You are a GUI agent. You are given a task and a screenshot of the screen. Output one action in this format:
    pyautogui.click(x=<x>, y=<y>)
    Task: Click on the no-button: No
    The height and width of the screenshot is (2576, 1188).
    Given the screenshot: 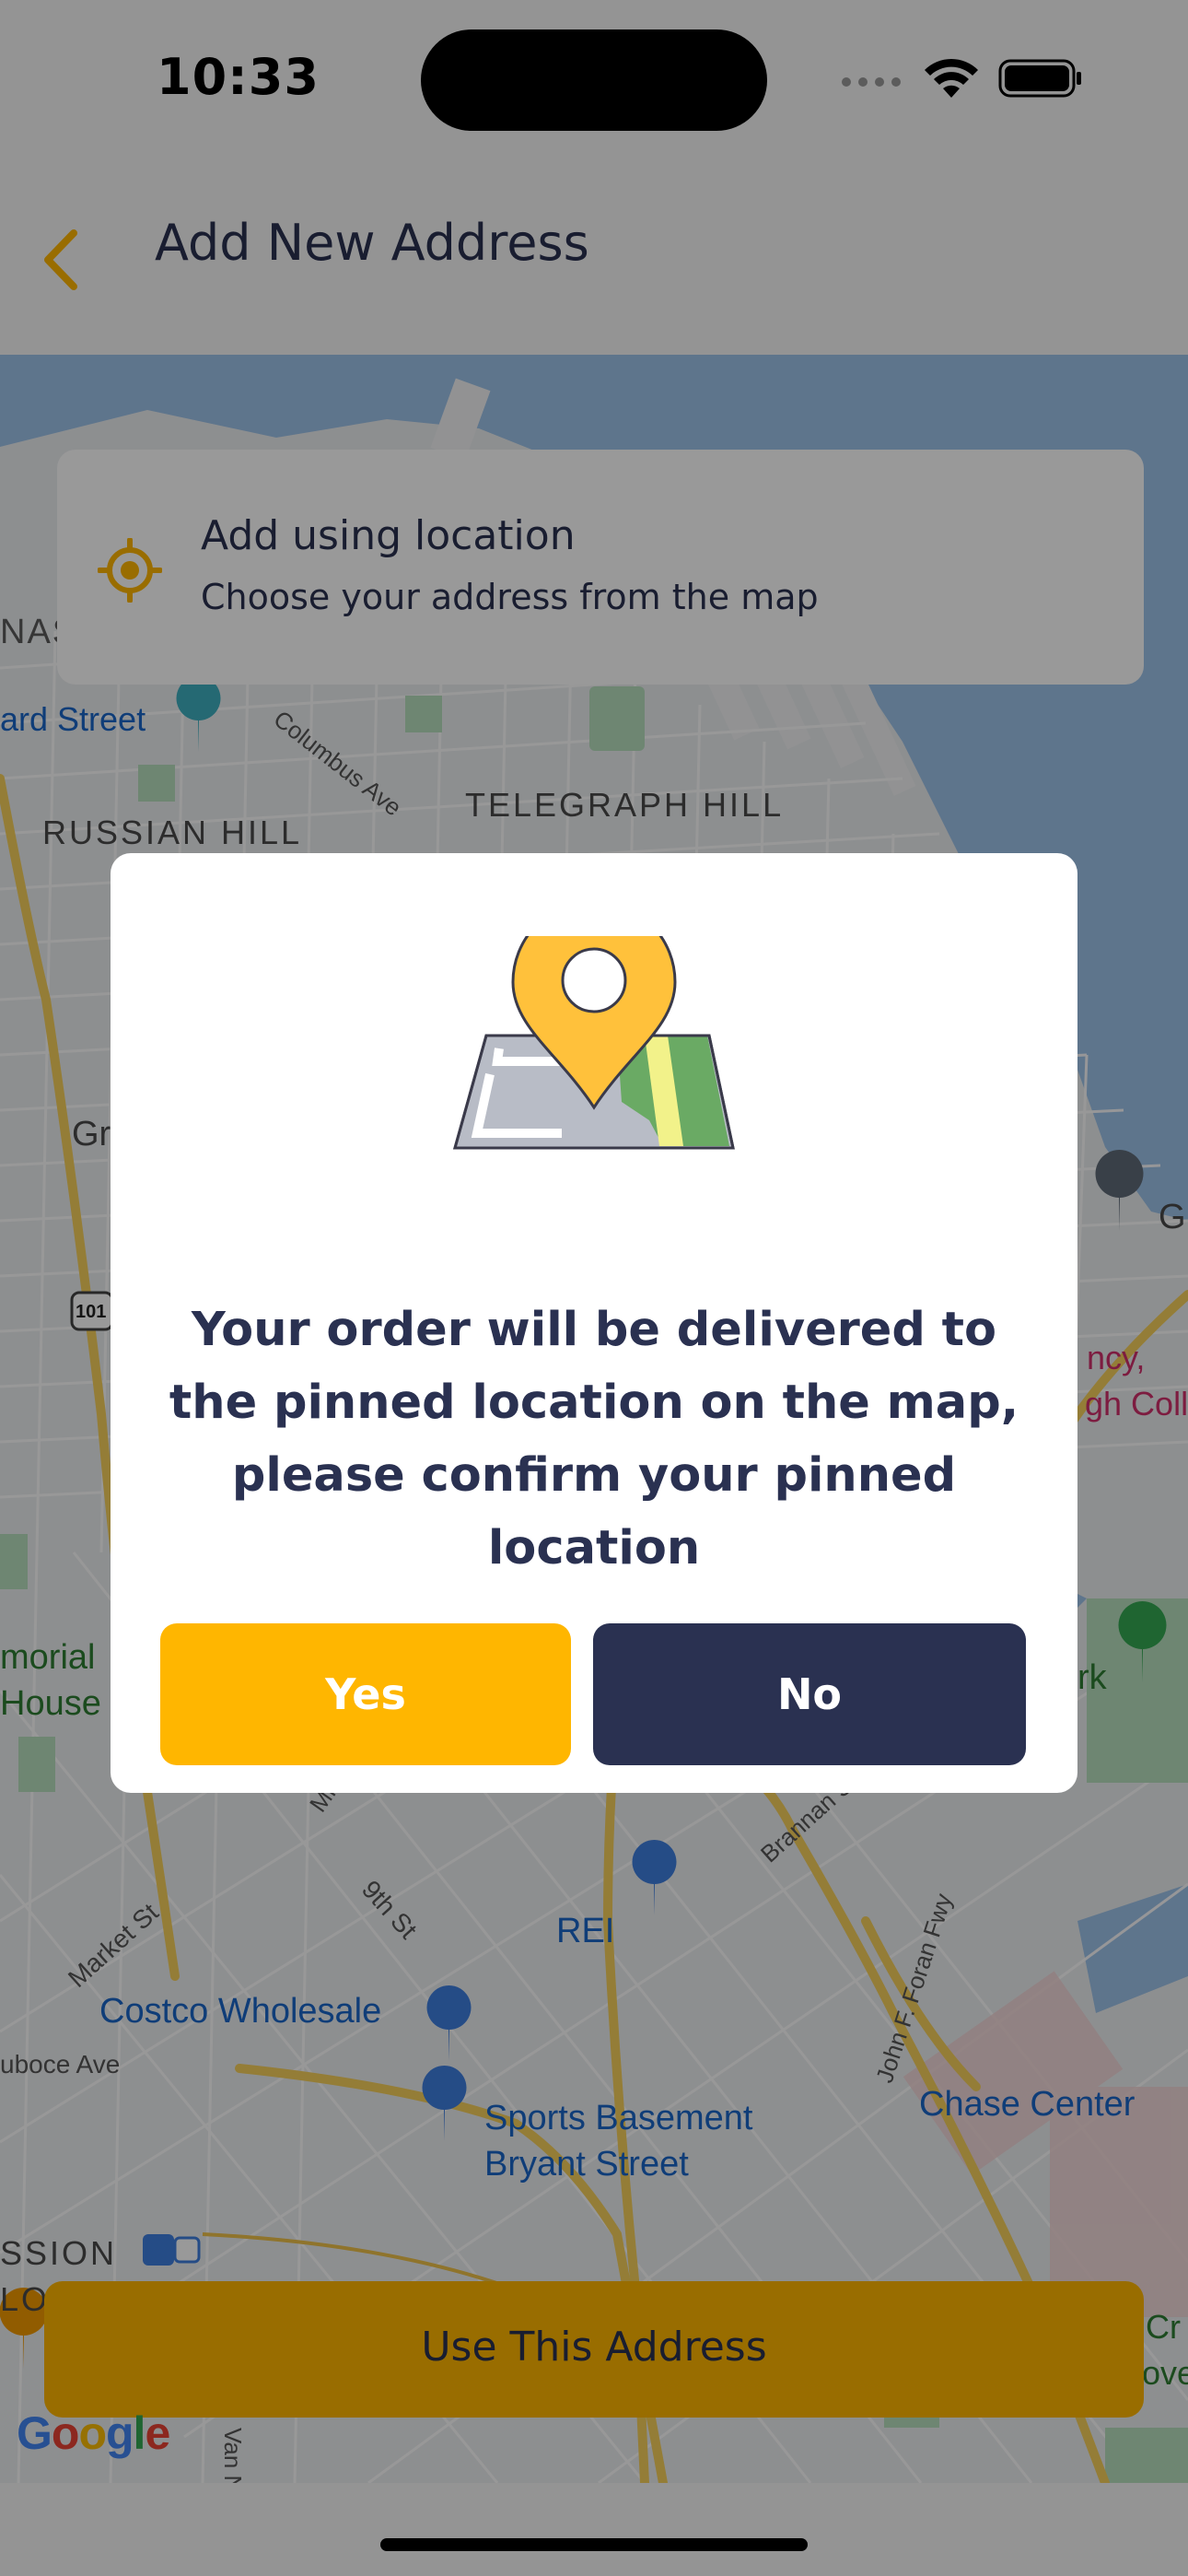 What is the action you would take?
    pyautogui.click(x=809, y=1694)
    